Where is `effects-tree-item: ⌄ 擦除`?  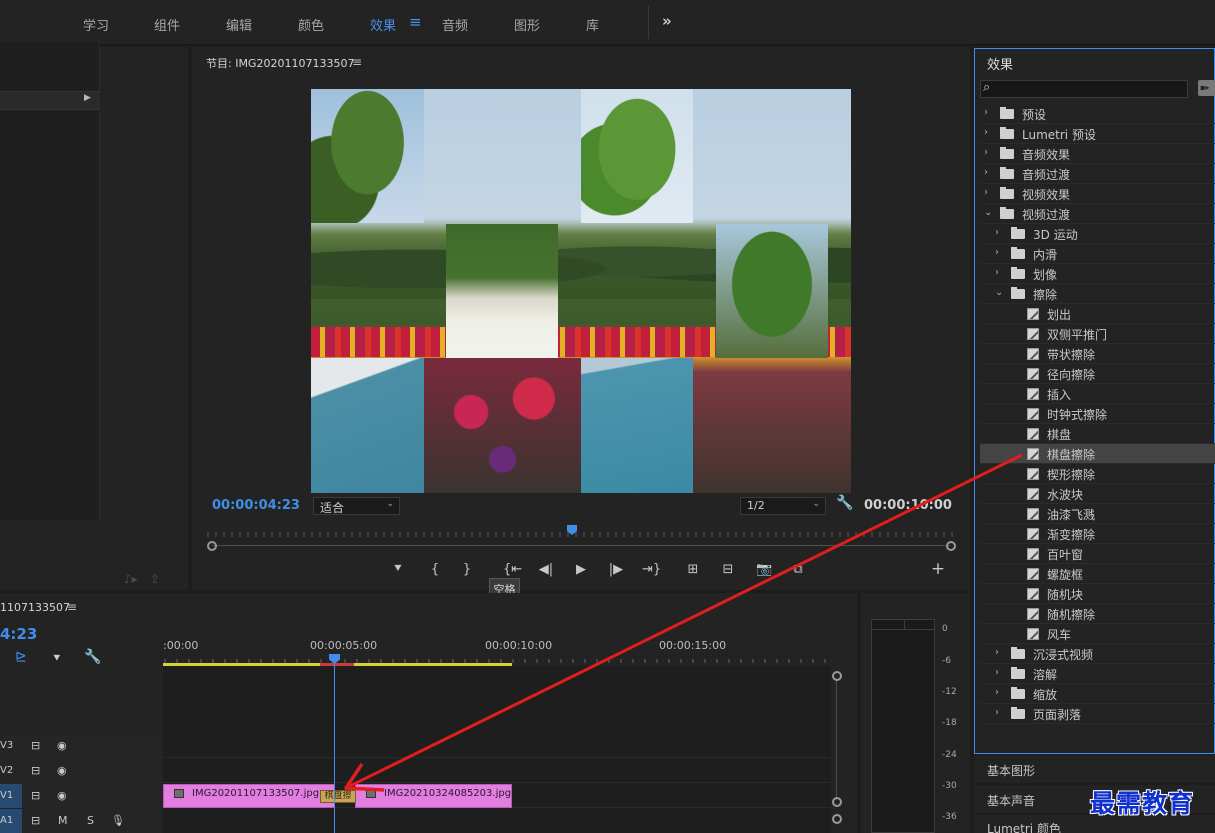 effects-tree-item: ⌄ 擦除 is located at coordinates (1097, 294).